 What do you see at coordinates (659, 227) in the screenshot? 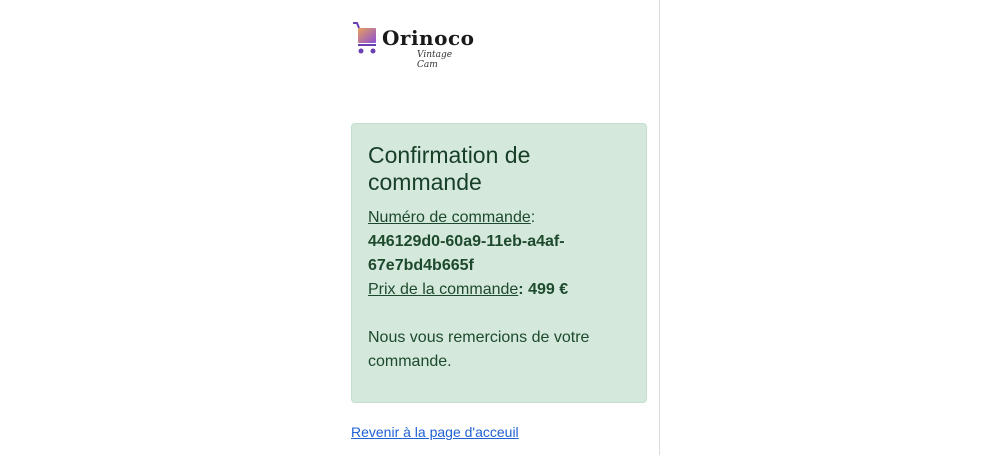
I see `vertical-divider` at bounding box center [659, 227].